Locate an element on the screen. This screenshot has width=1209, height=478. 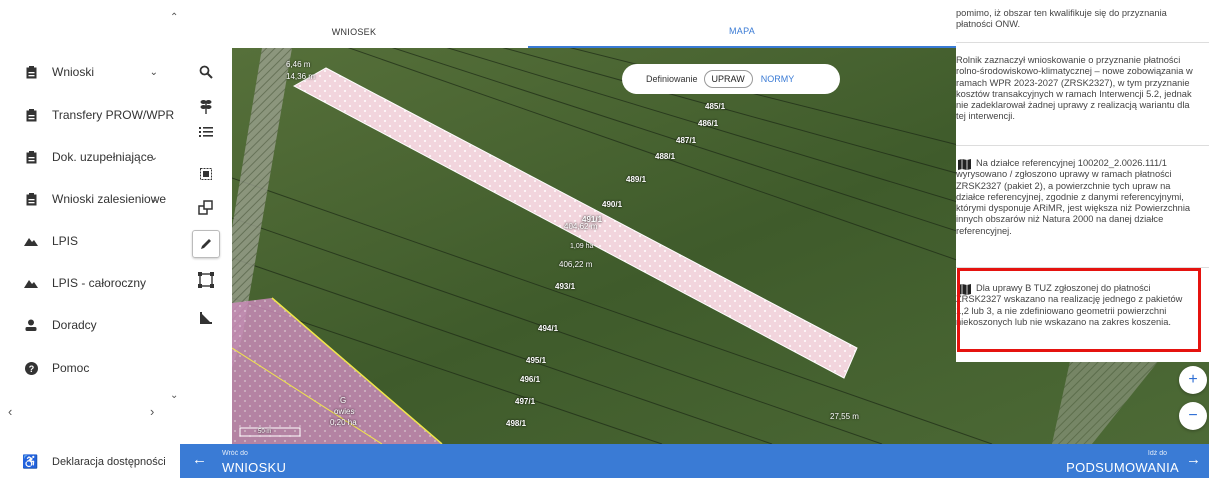
accessibility-declaration-link: ♿ Deklaracja dostępności is located at coordinates (90, 462).